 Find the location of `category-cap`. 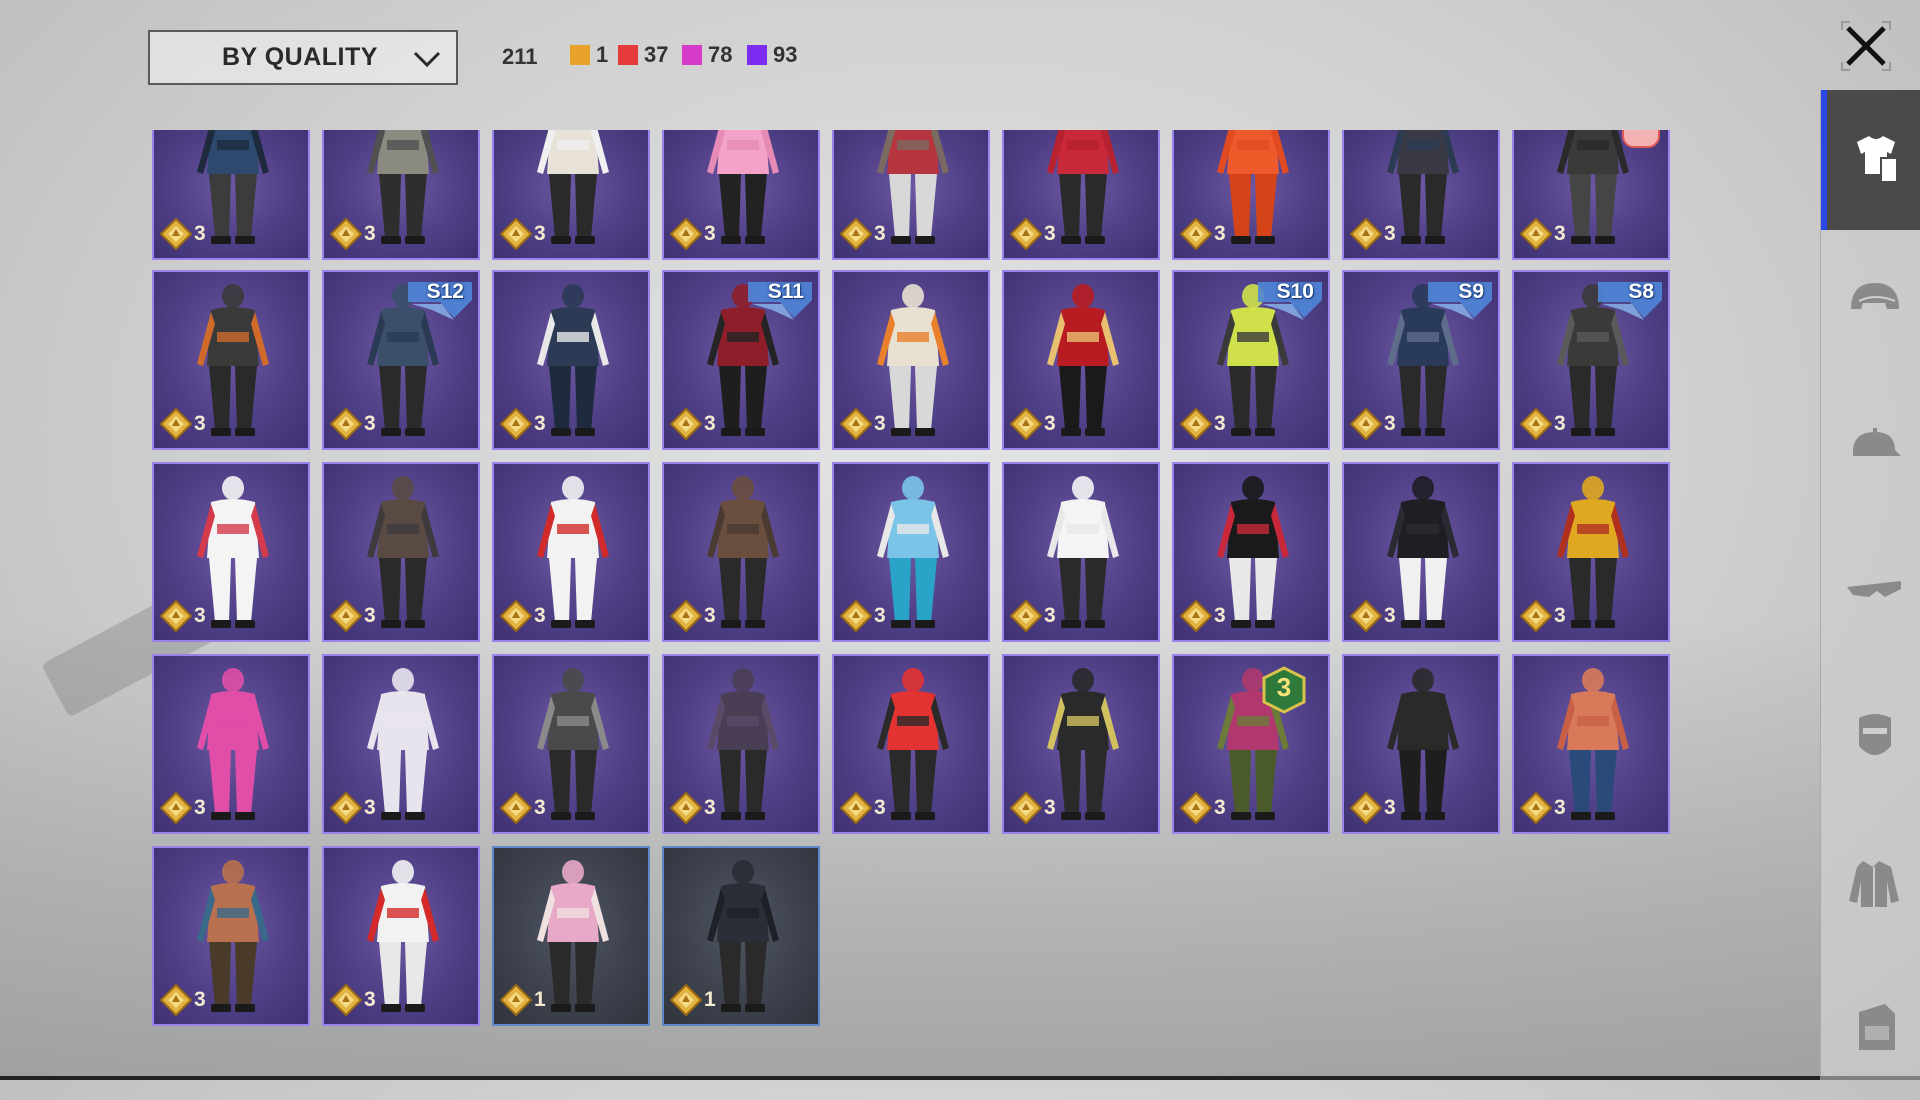

category-cap is located at coordinates (1870, 450).